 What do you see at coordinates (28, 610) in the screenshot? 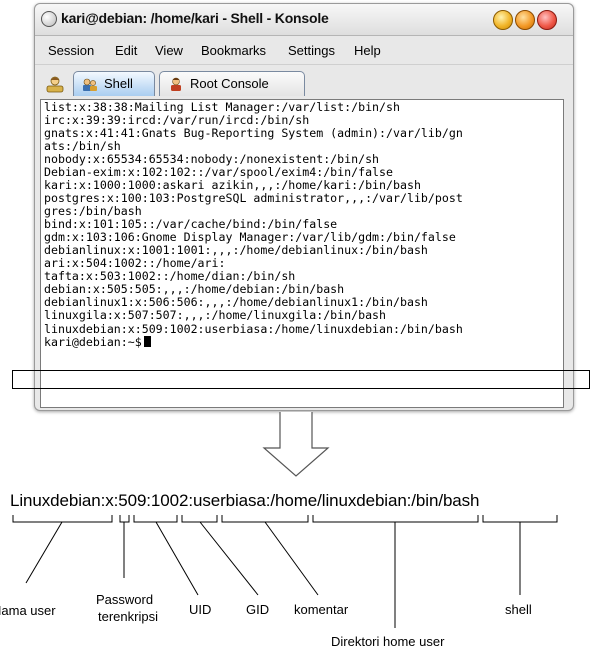
I see `label-username: Nama user` at bounding box center [28, 610].